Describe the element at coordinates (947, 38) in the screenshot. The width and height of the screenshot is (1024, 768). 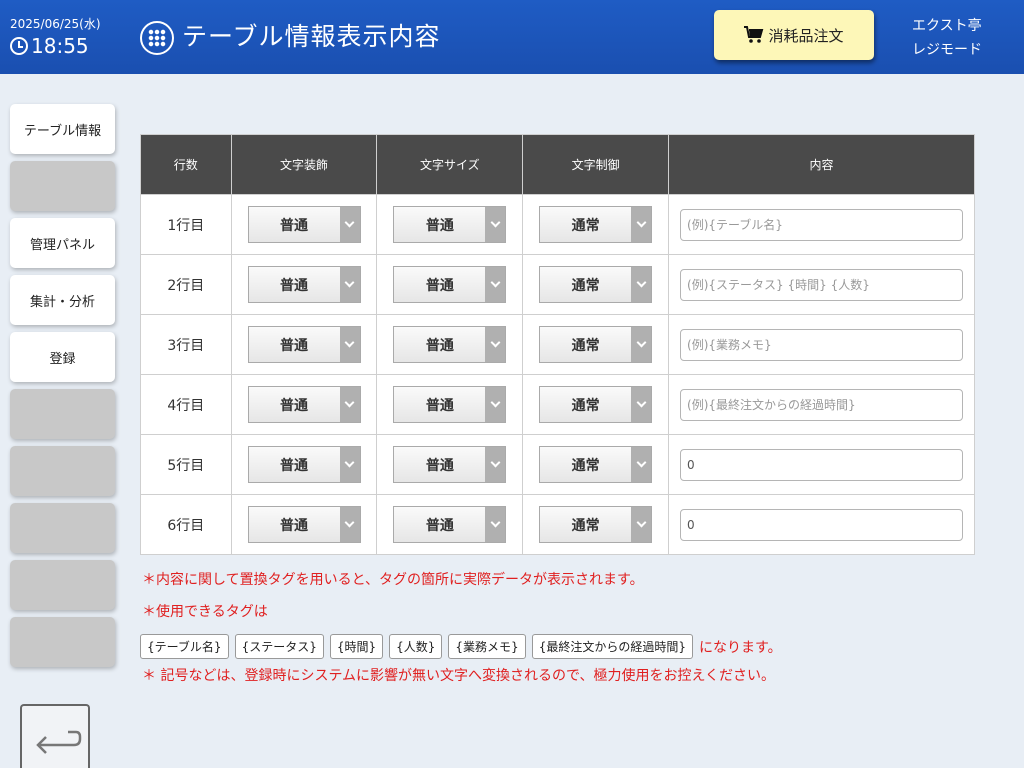
I see `store-info: エクスト亭 レジモード` at that location.